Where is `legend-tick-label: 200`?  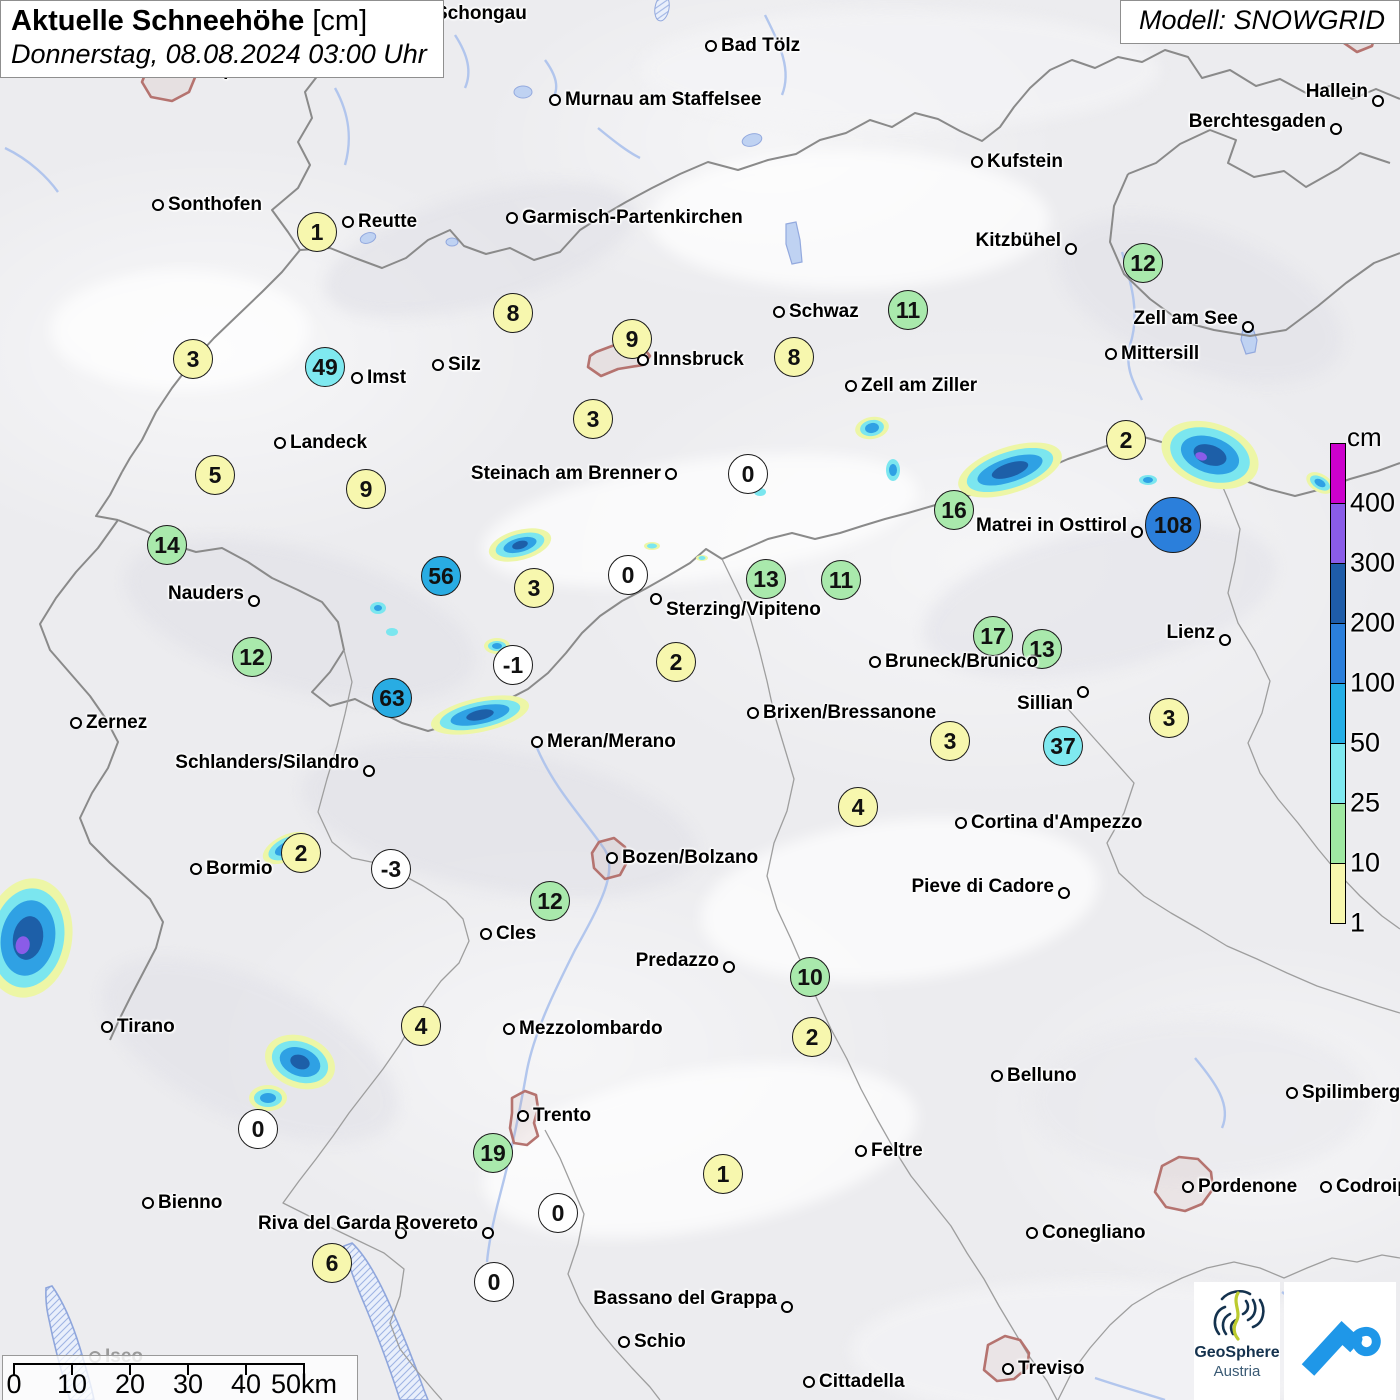 legend-tick-label: 200 is located at coordinates (1373, 622).